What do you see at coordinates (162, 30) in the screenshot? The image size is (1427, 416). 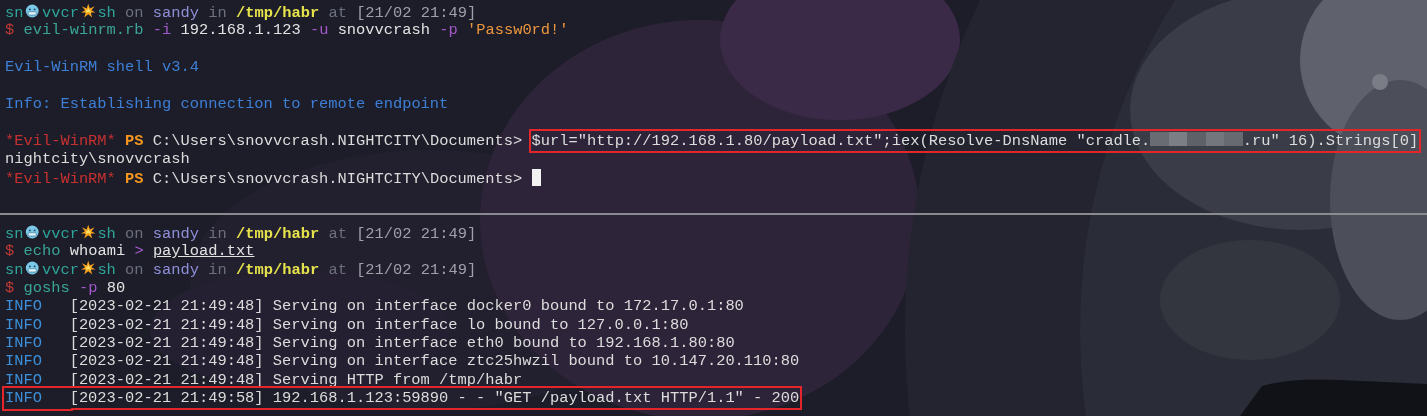 I see `option-text: -i` at bounding box center [162, 30].